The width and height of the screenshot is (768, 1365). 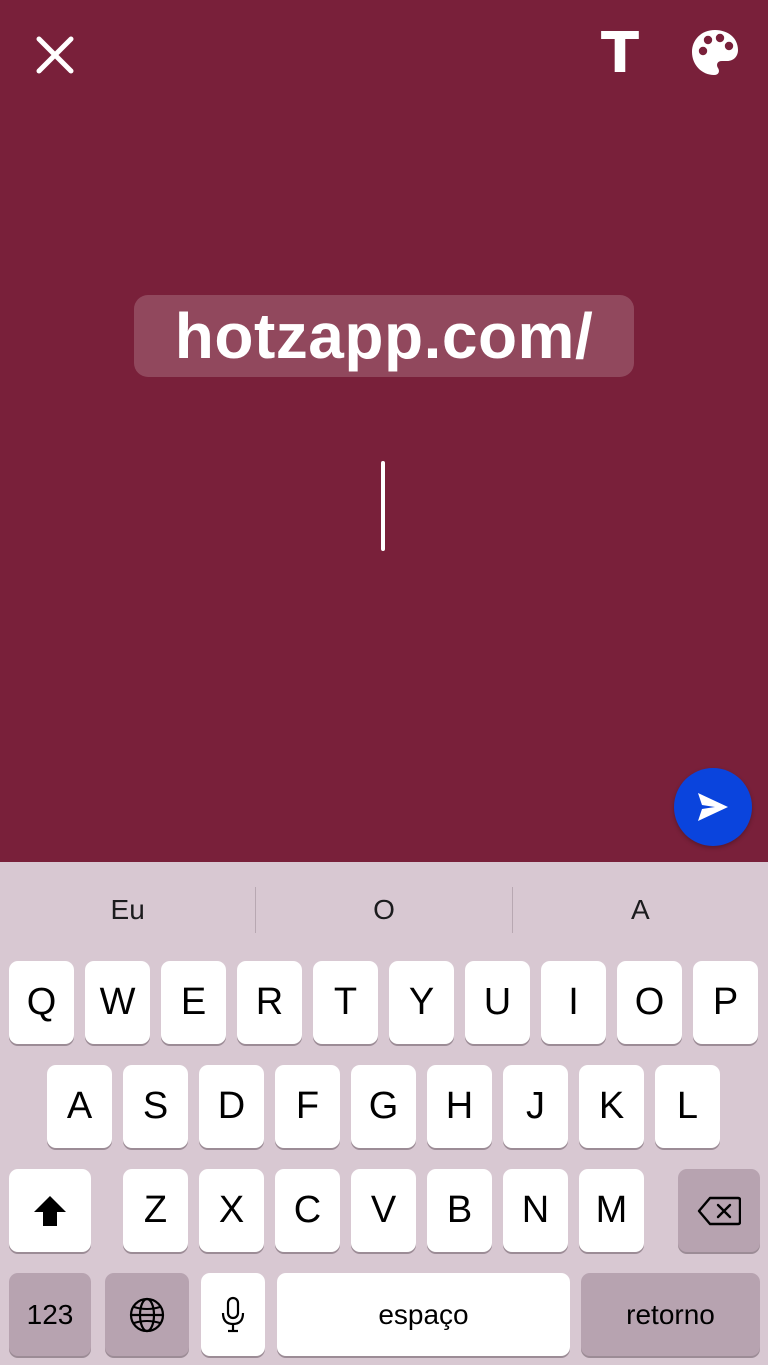 I want to click on key-w: W, so click(x=117, y=1002).